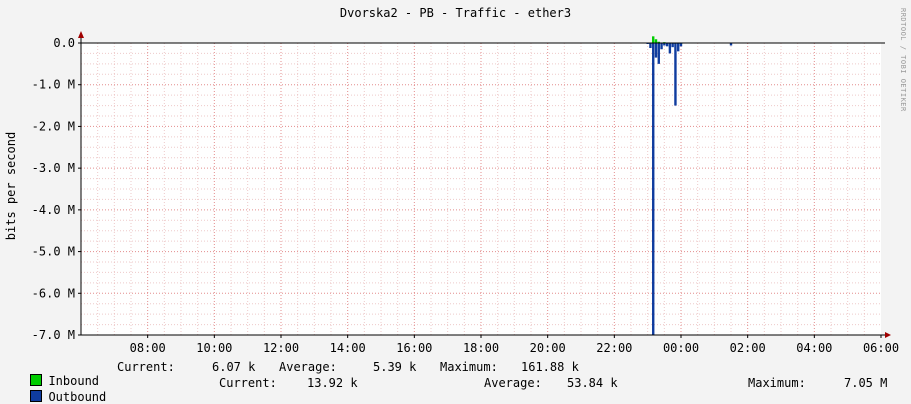 This screenshot has height=404, width=911. What do you see at coordinates (881, 348) in the screenshot?
I see `x-tick-label: 06:00` at bounding box center [881, 348].